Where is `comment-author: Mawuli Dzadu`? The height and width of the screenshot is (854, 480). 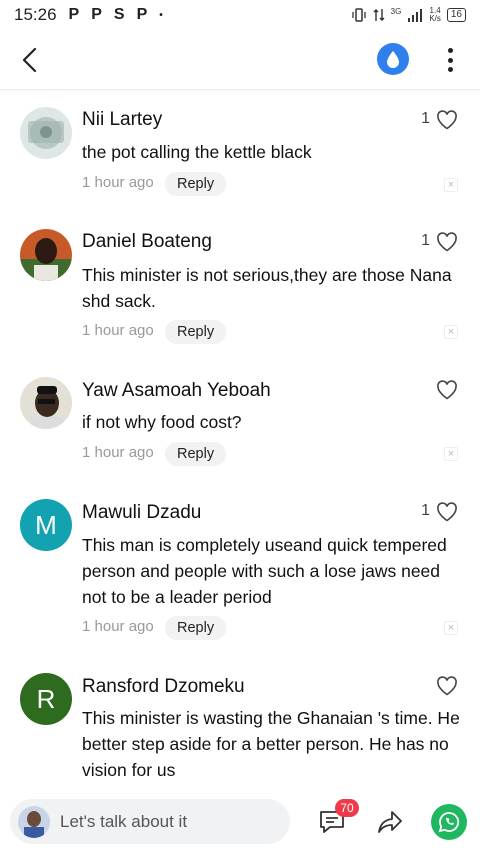 comment-author: Mawuli Dzadu is located at coordinates (141, 513).